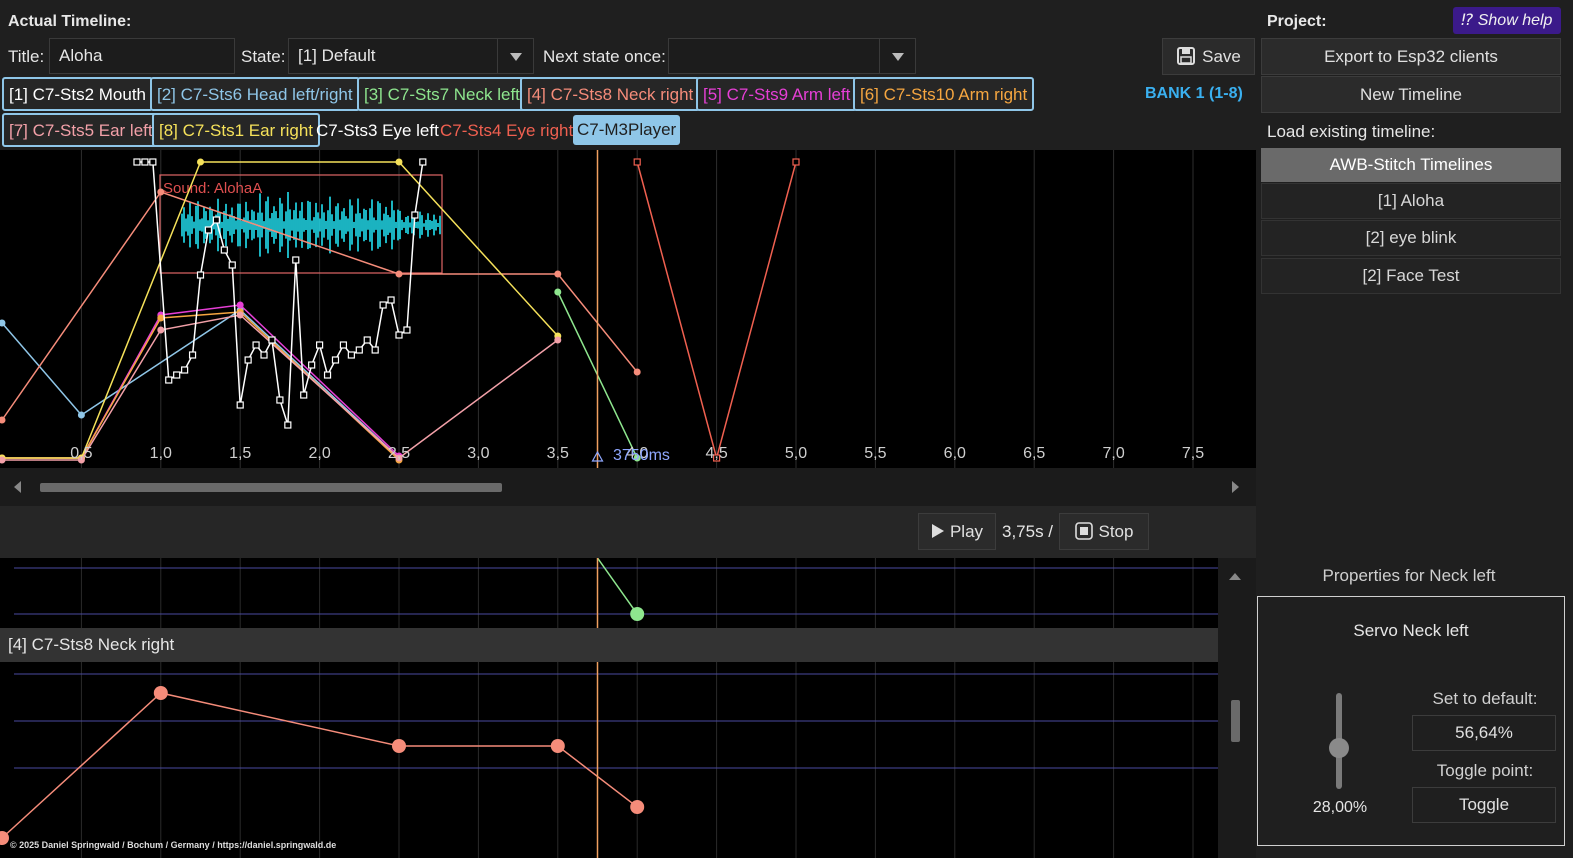 This screenshot has height=858, width=1573. I want to click on servo-slider-value: 28,00%, so click(1340, 807).